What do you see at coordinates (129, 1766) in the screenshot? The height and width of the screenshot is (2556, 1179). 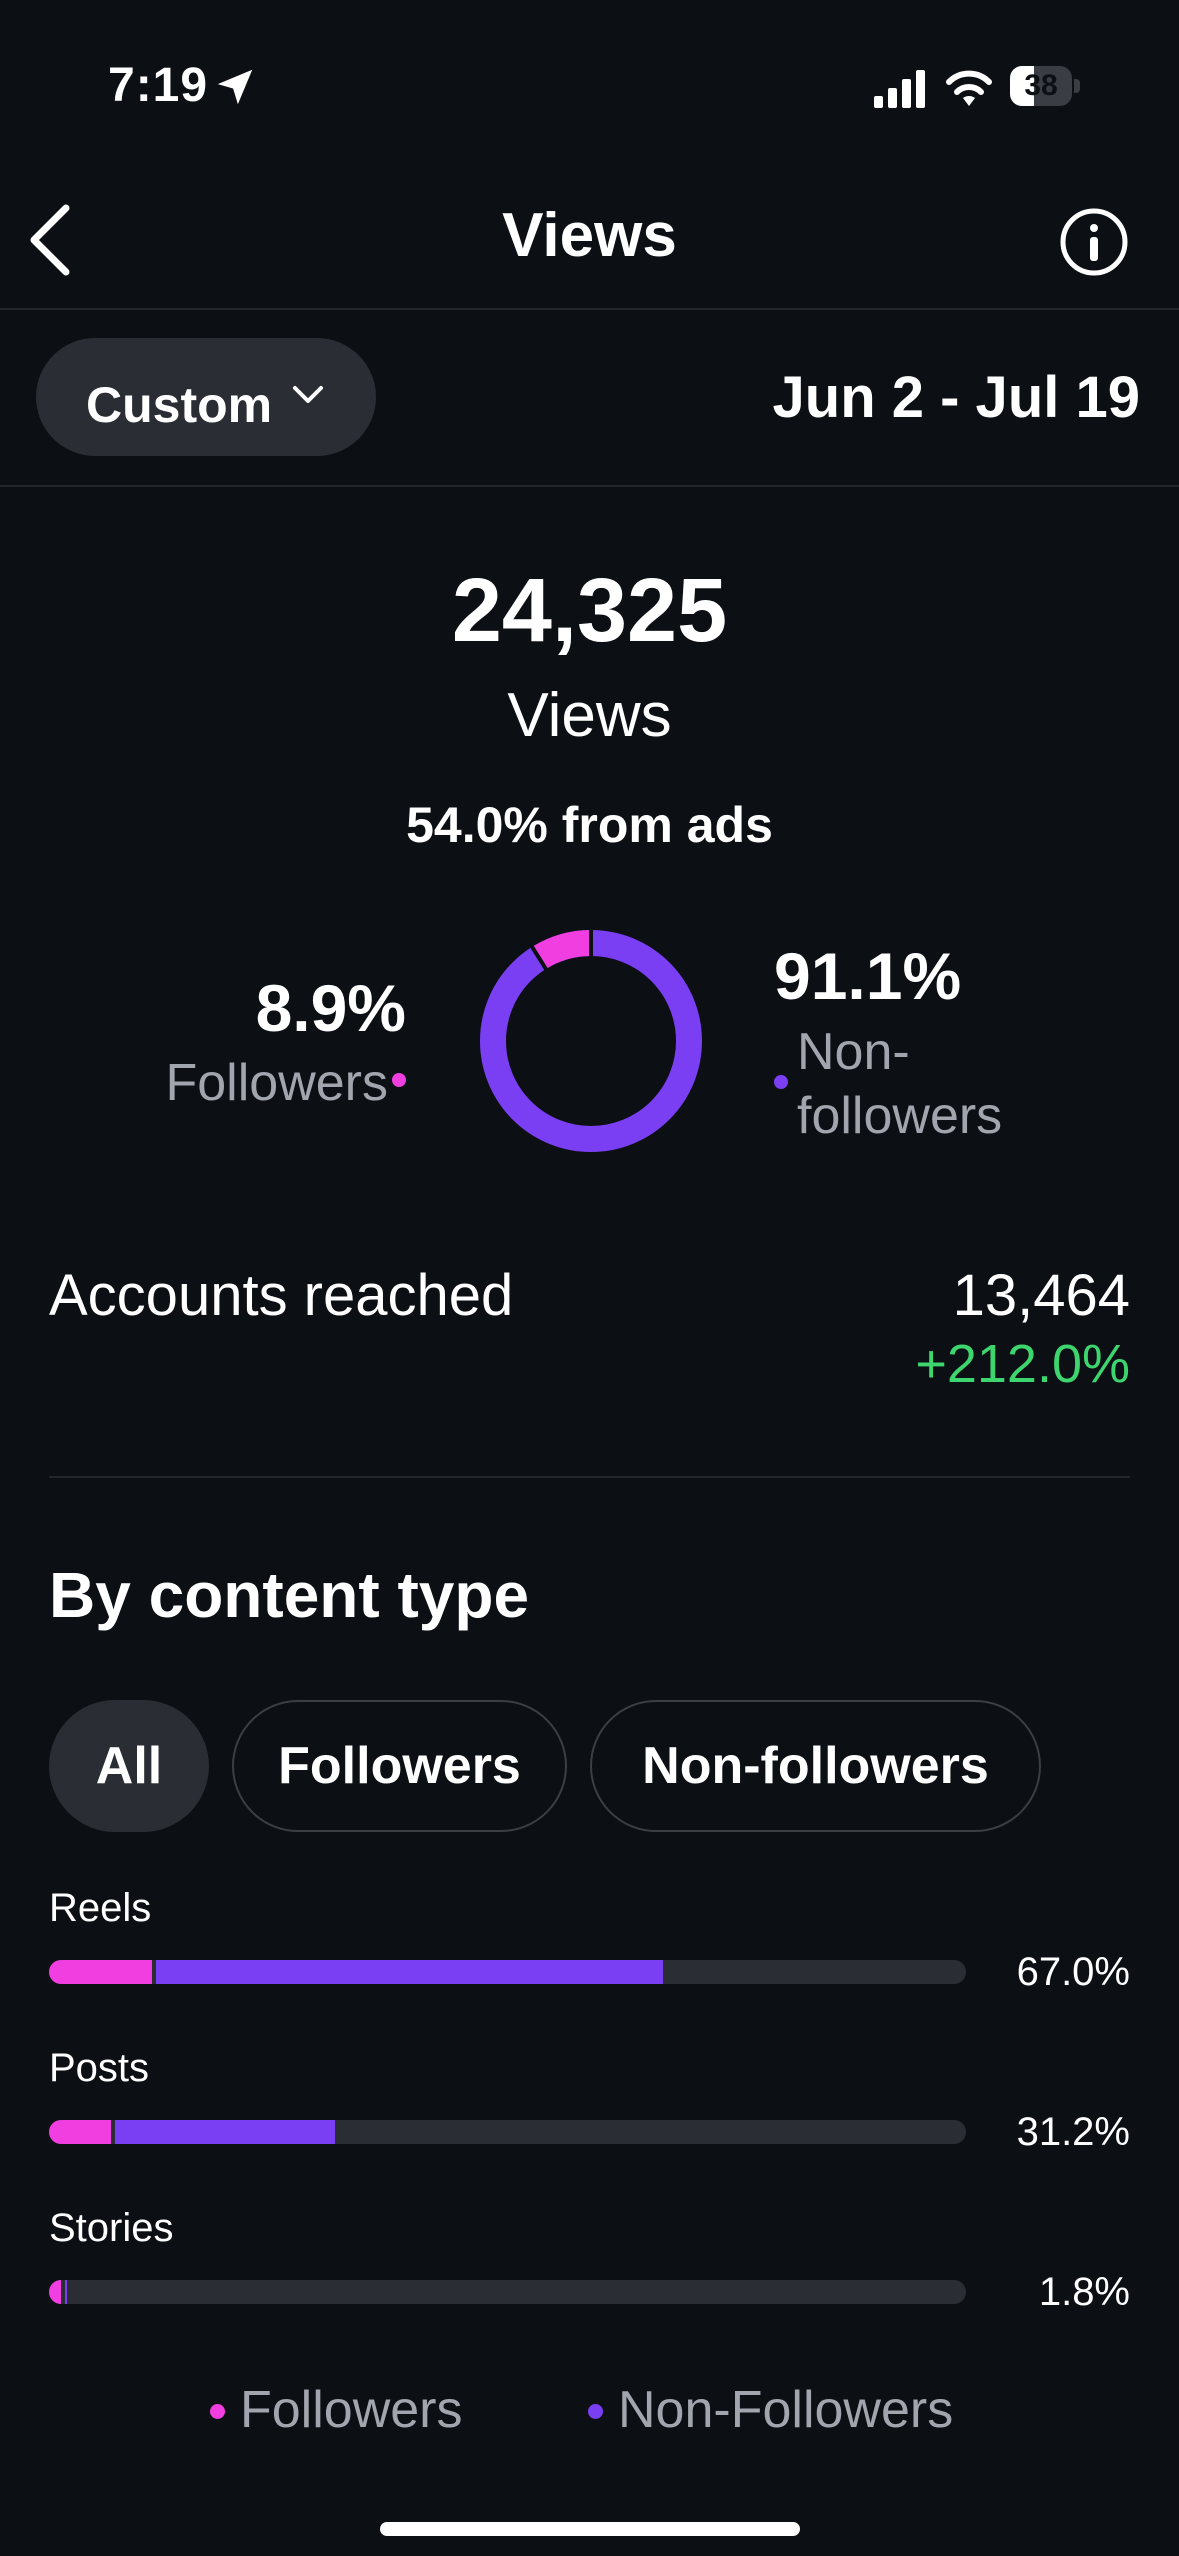 I see `filter-chip-all: All` at bounding box center [129, 1766].